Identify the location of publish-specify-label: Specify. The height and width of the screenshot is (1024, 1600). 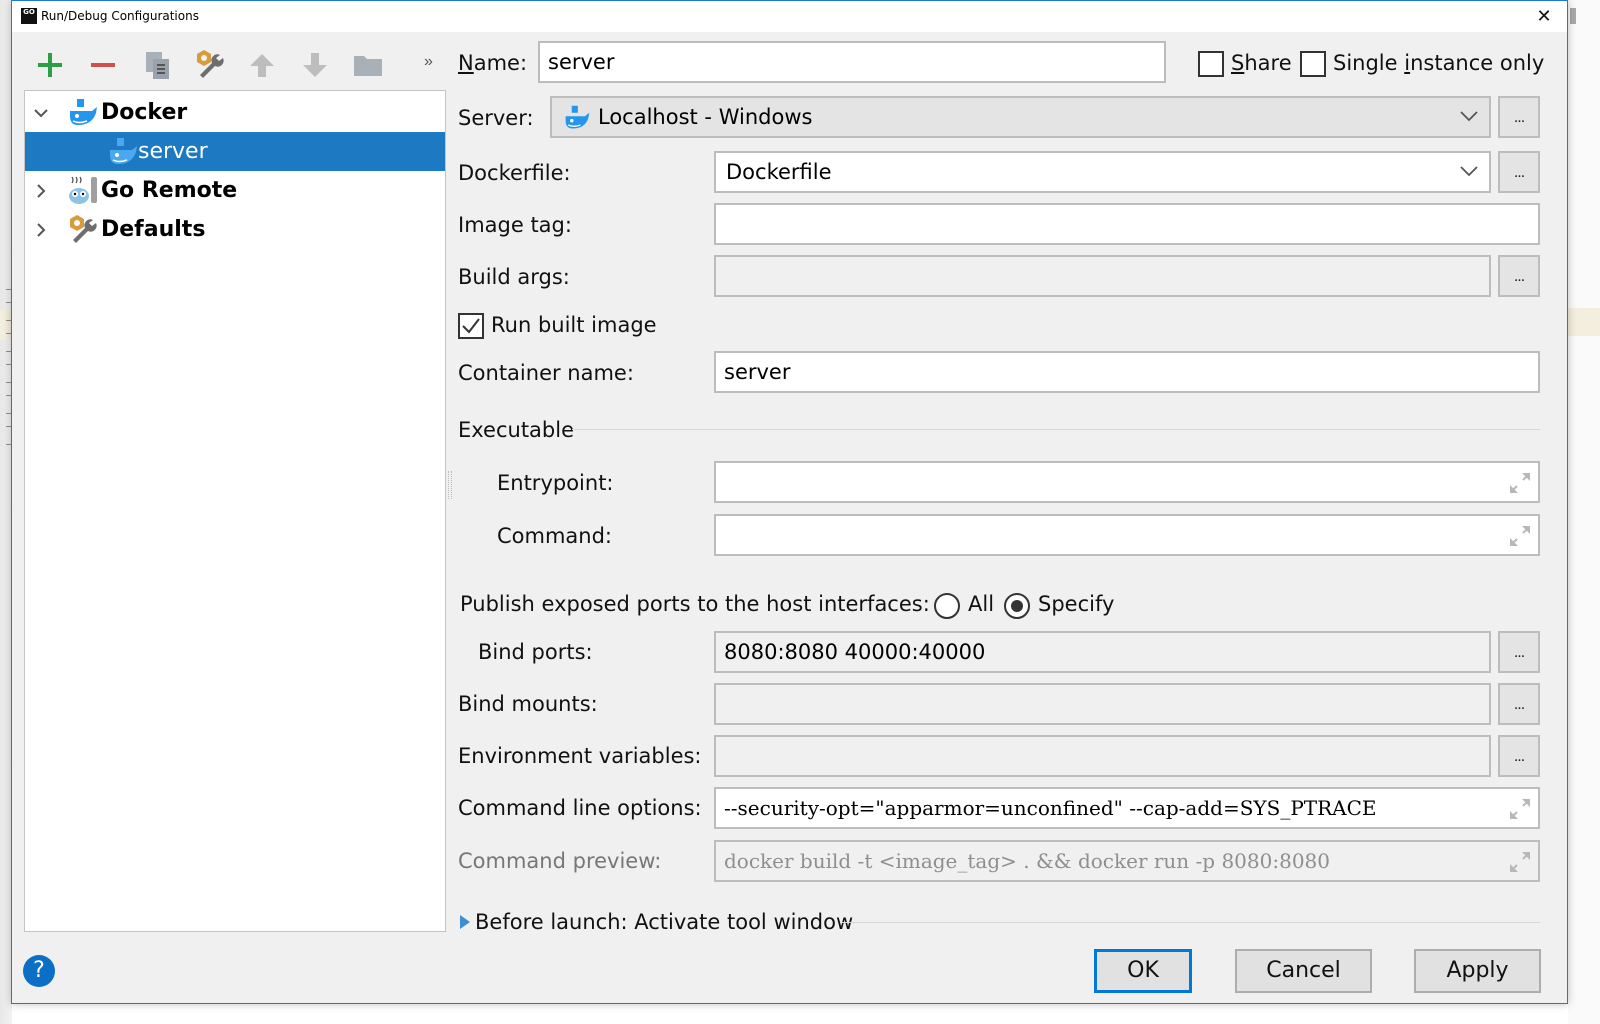
(1076, 604).